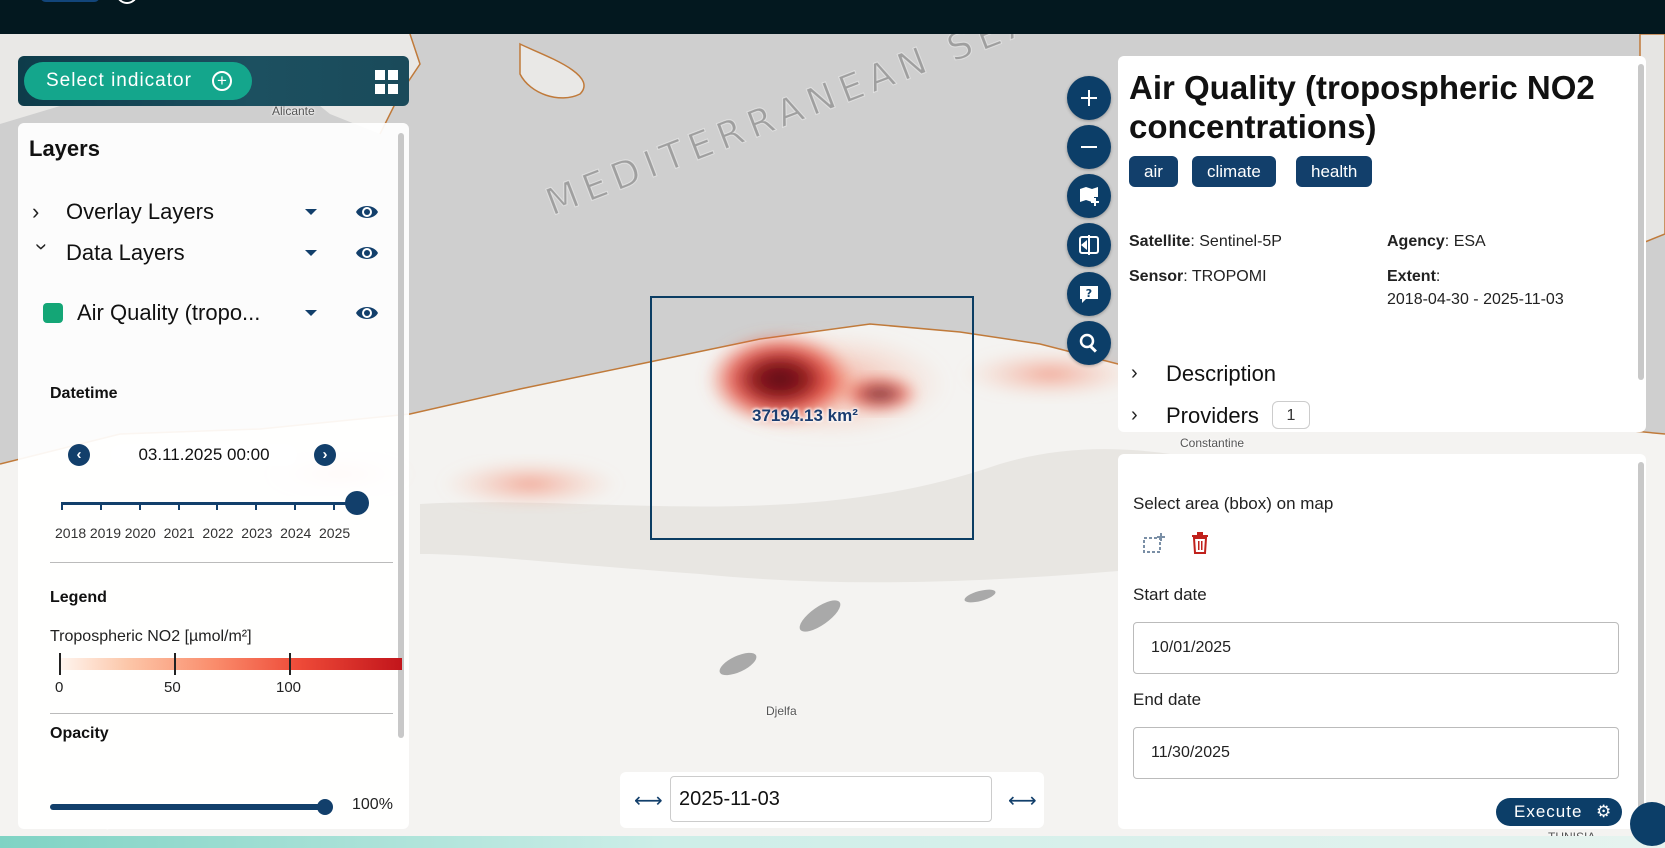 The height and width of the screenshot is (848, 1665). I want to click on meta-satellite: Satellite: Sentinel-5P, so click(1205, 241).